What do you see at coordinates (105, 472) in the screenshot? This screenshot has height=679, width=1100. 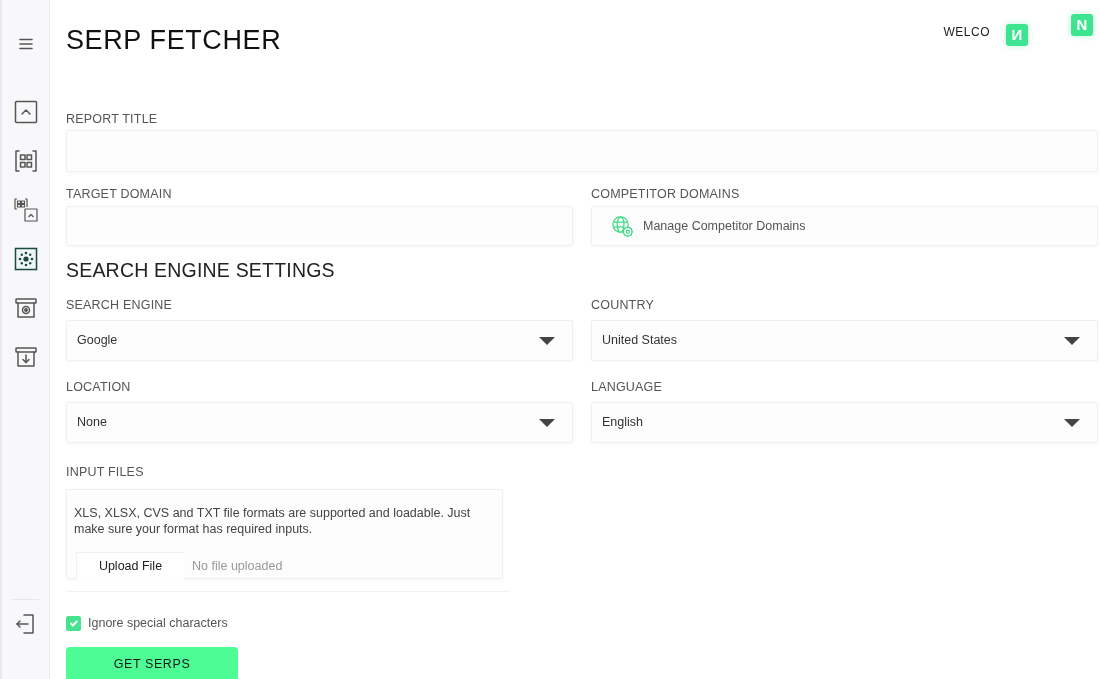 I see `field-label: INPUT FILES` at bounding box center [105, 472].